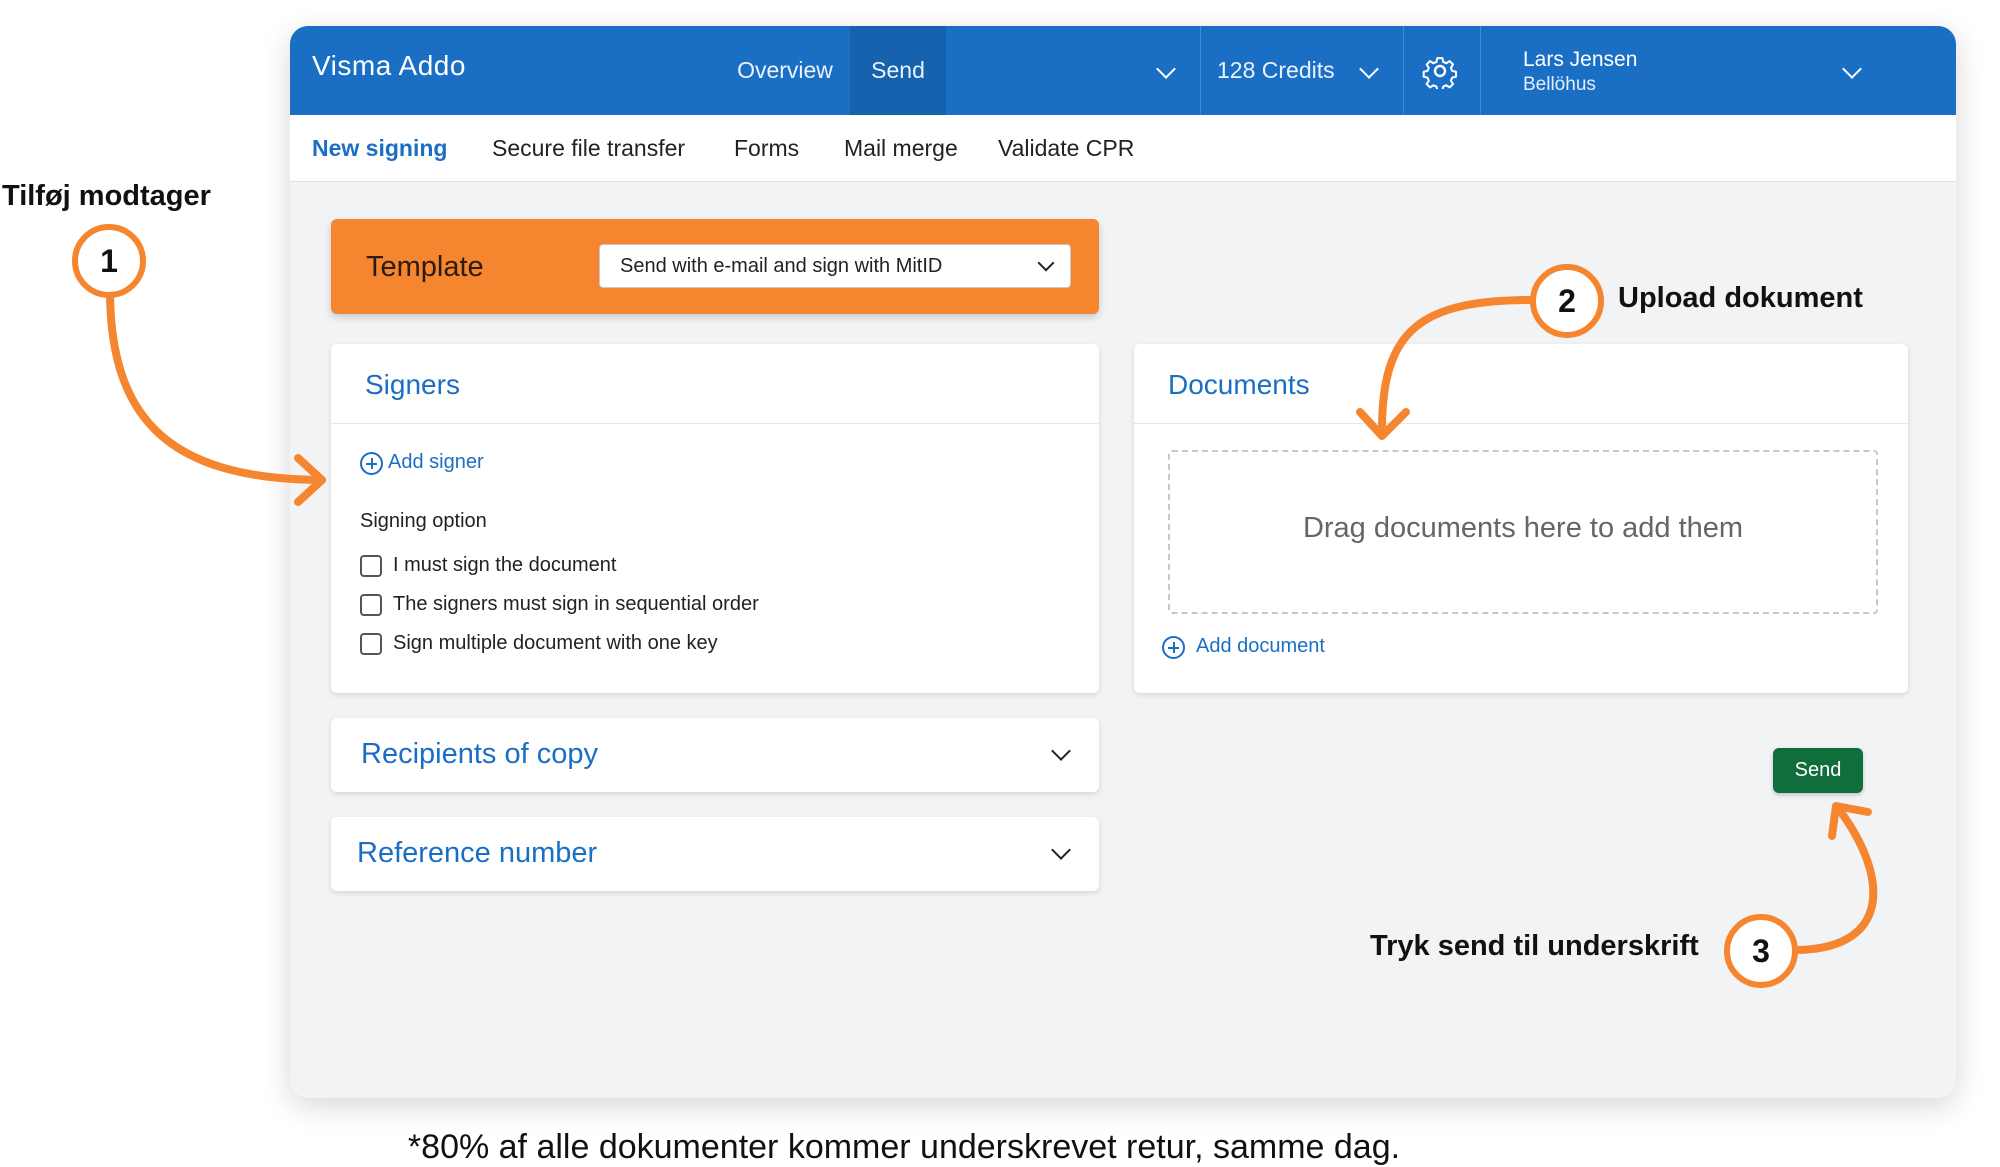 This screenshot has width=2000, height=1167. Describe the element at coordinates (785, 70) in the screenshot. I see `nav-overview: Overview` at that location.